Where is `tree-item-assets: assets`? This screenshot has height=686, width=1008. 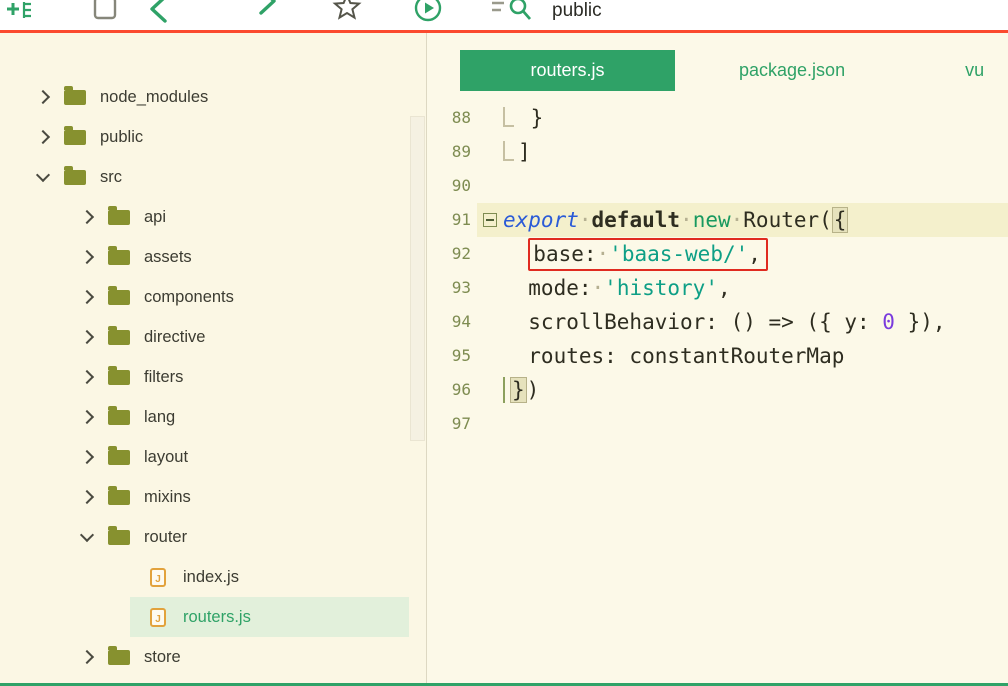
tree-item-assets: assets is located at coordinates (213, 257).